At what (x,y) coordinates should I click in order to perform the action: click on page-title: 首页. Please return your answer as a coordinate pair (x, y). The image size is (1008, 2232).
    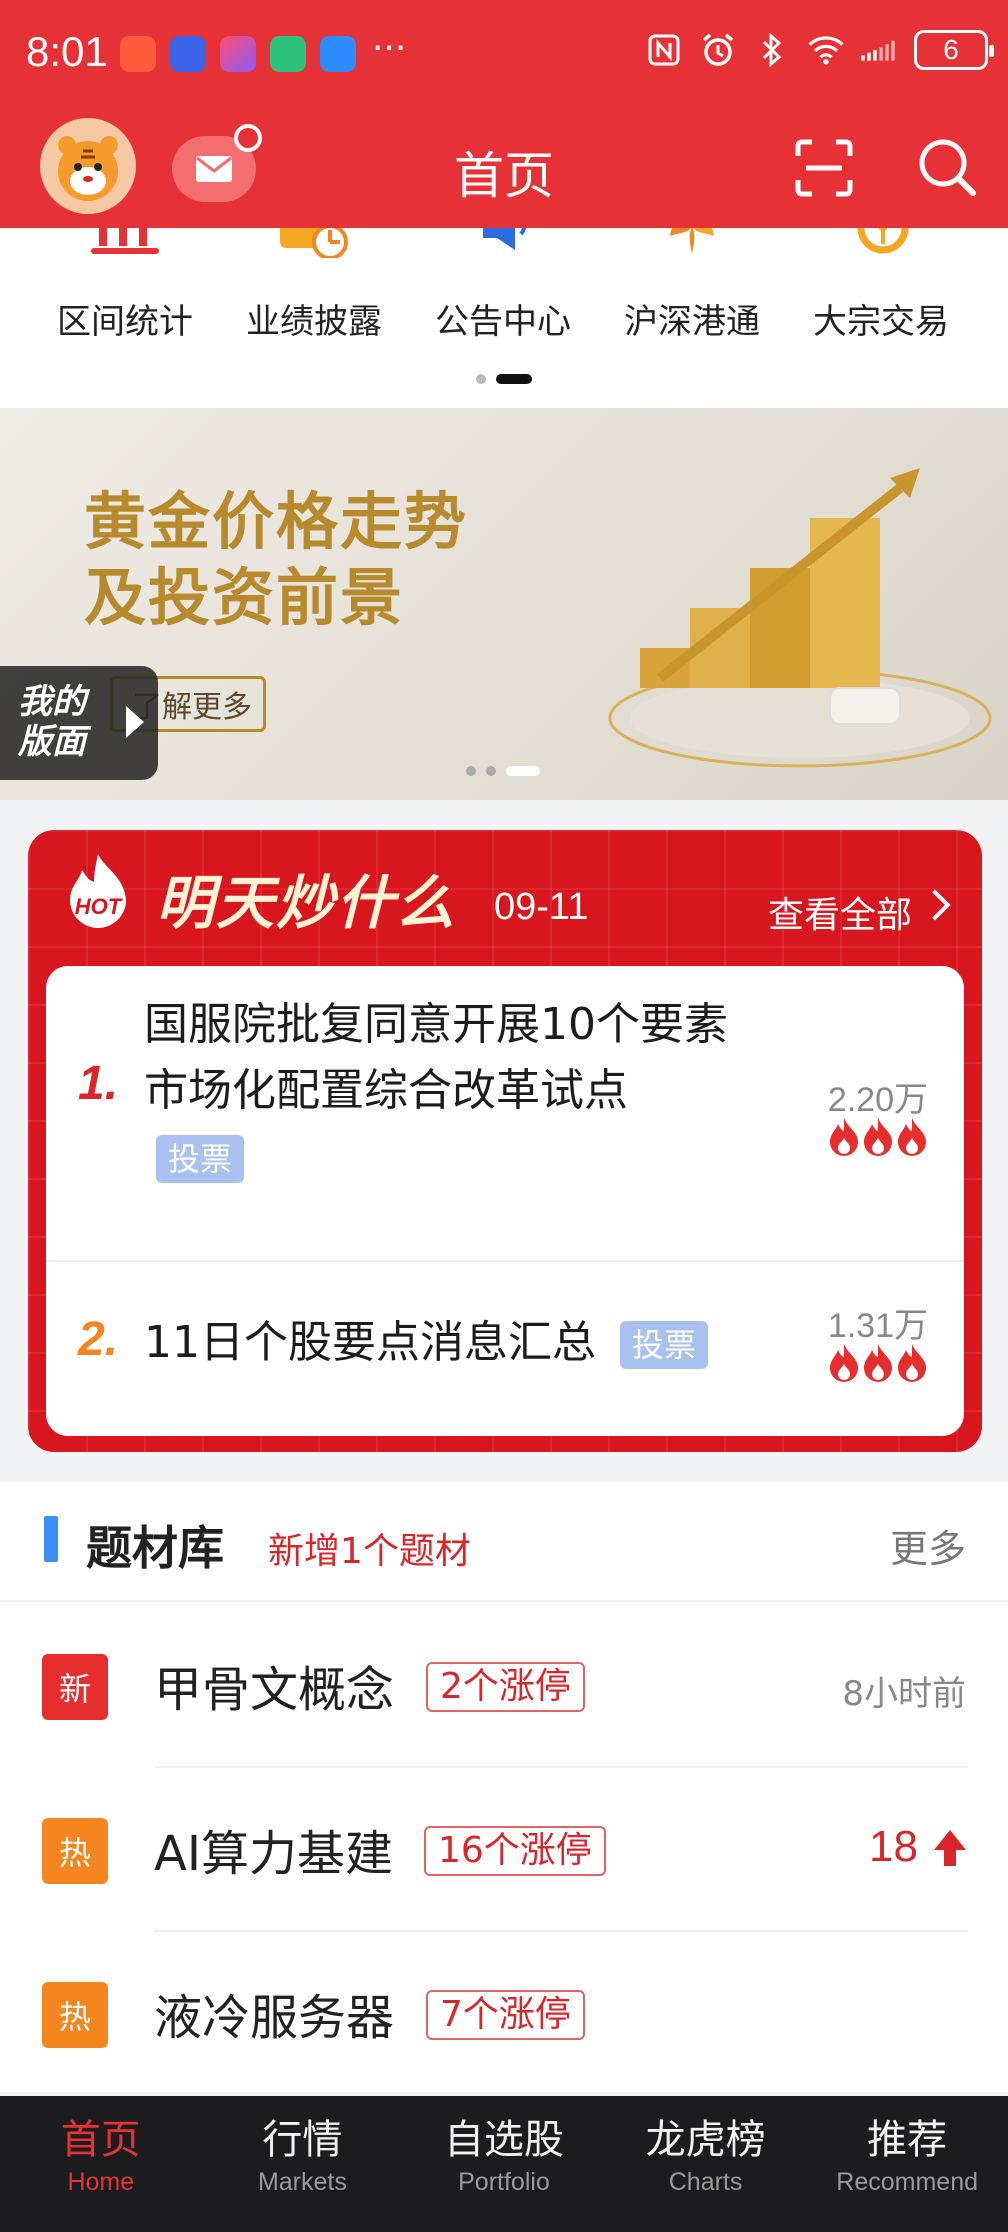
    Looking at the image, I should click on (504, 176).